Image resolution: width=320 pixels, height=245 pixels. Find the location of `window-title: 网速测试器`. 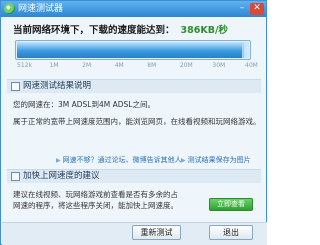

window-title: 网速测试器 is located at coordinates (41, 9).